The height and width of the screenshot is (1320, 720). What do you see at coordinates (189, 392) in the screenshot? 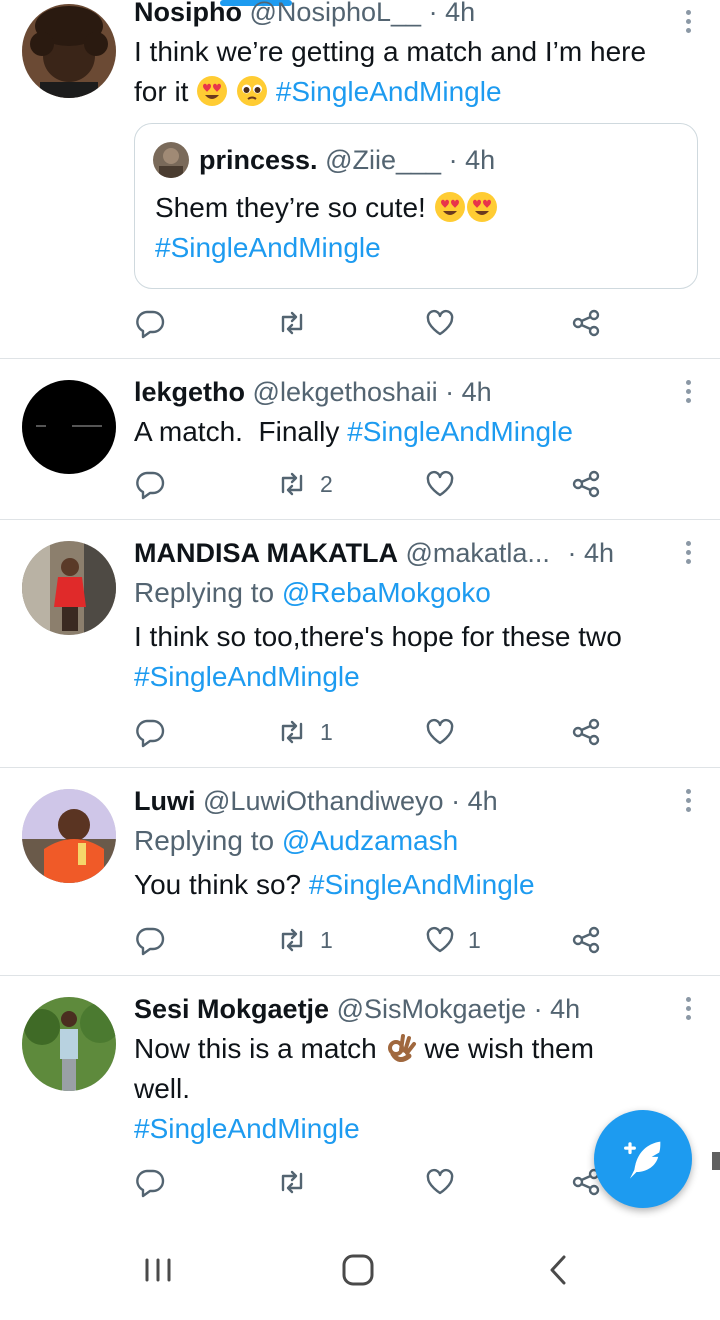
I see `display-name: lekgetho` at bounding box center [189, 392].